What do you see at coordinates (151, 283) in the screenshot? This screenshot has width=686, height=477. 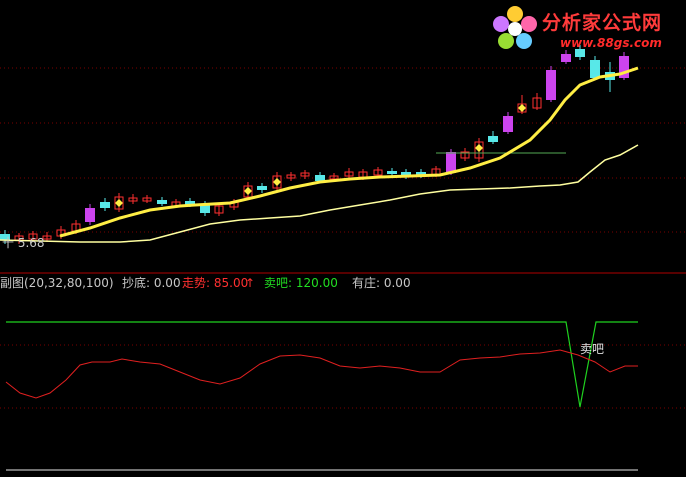 I see `legend-chaodi: 抄底: 0.00` at bounding box center [151, 283].